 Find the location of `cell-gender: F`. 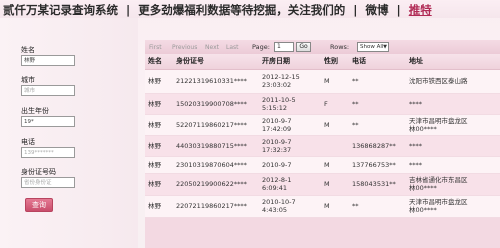

cell-gender: F is located at coordinates (335, 104).